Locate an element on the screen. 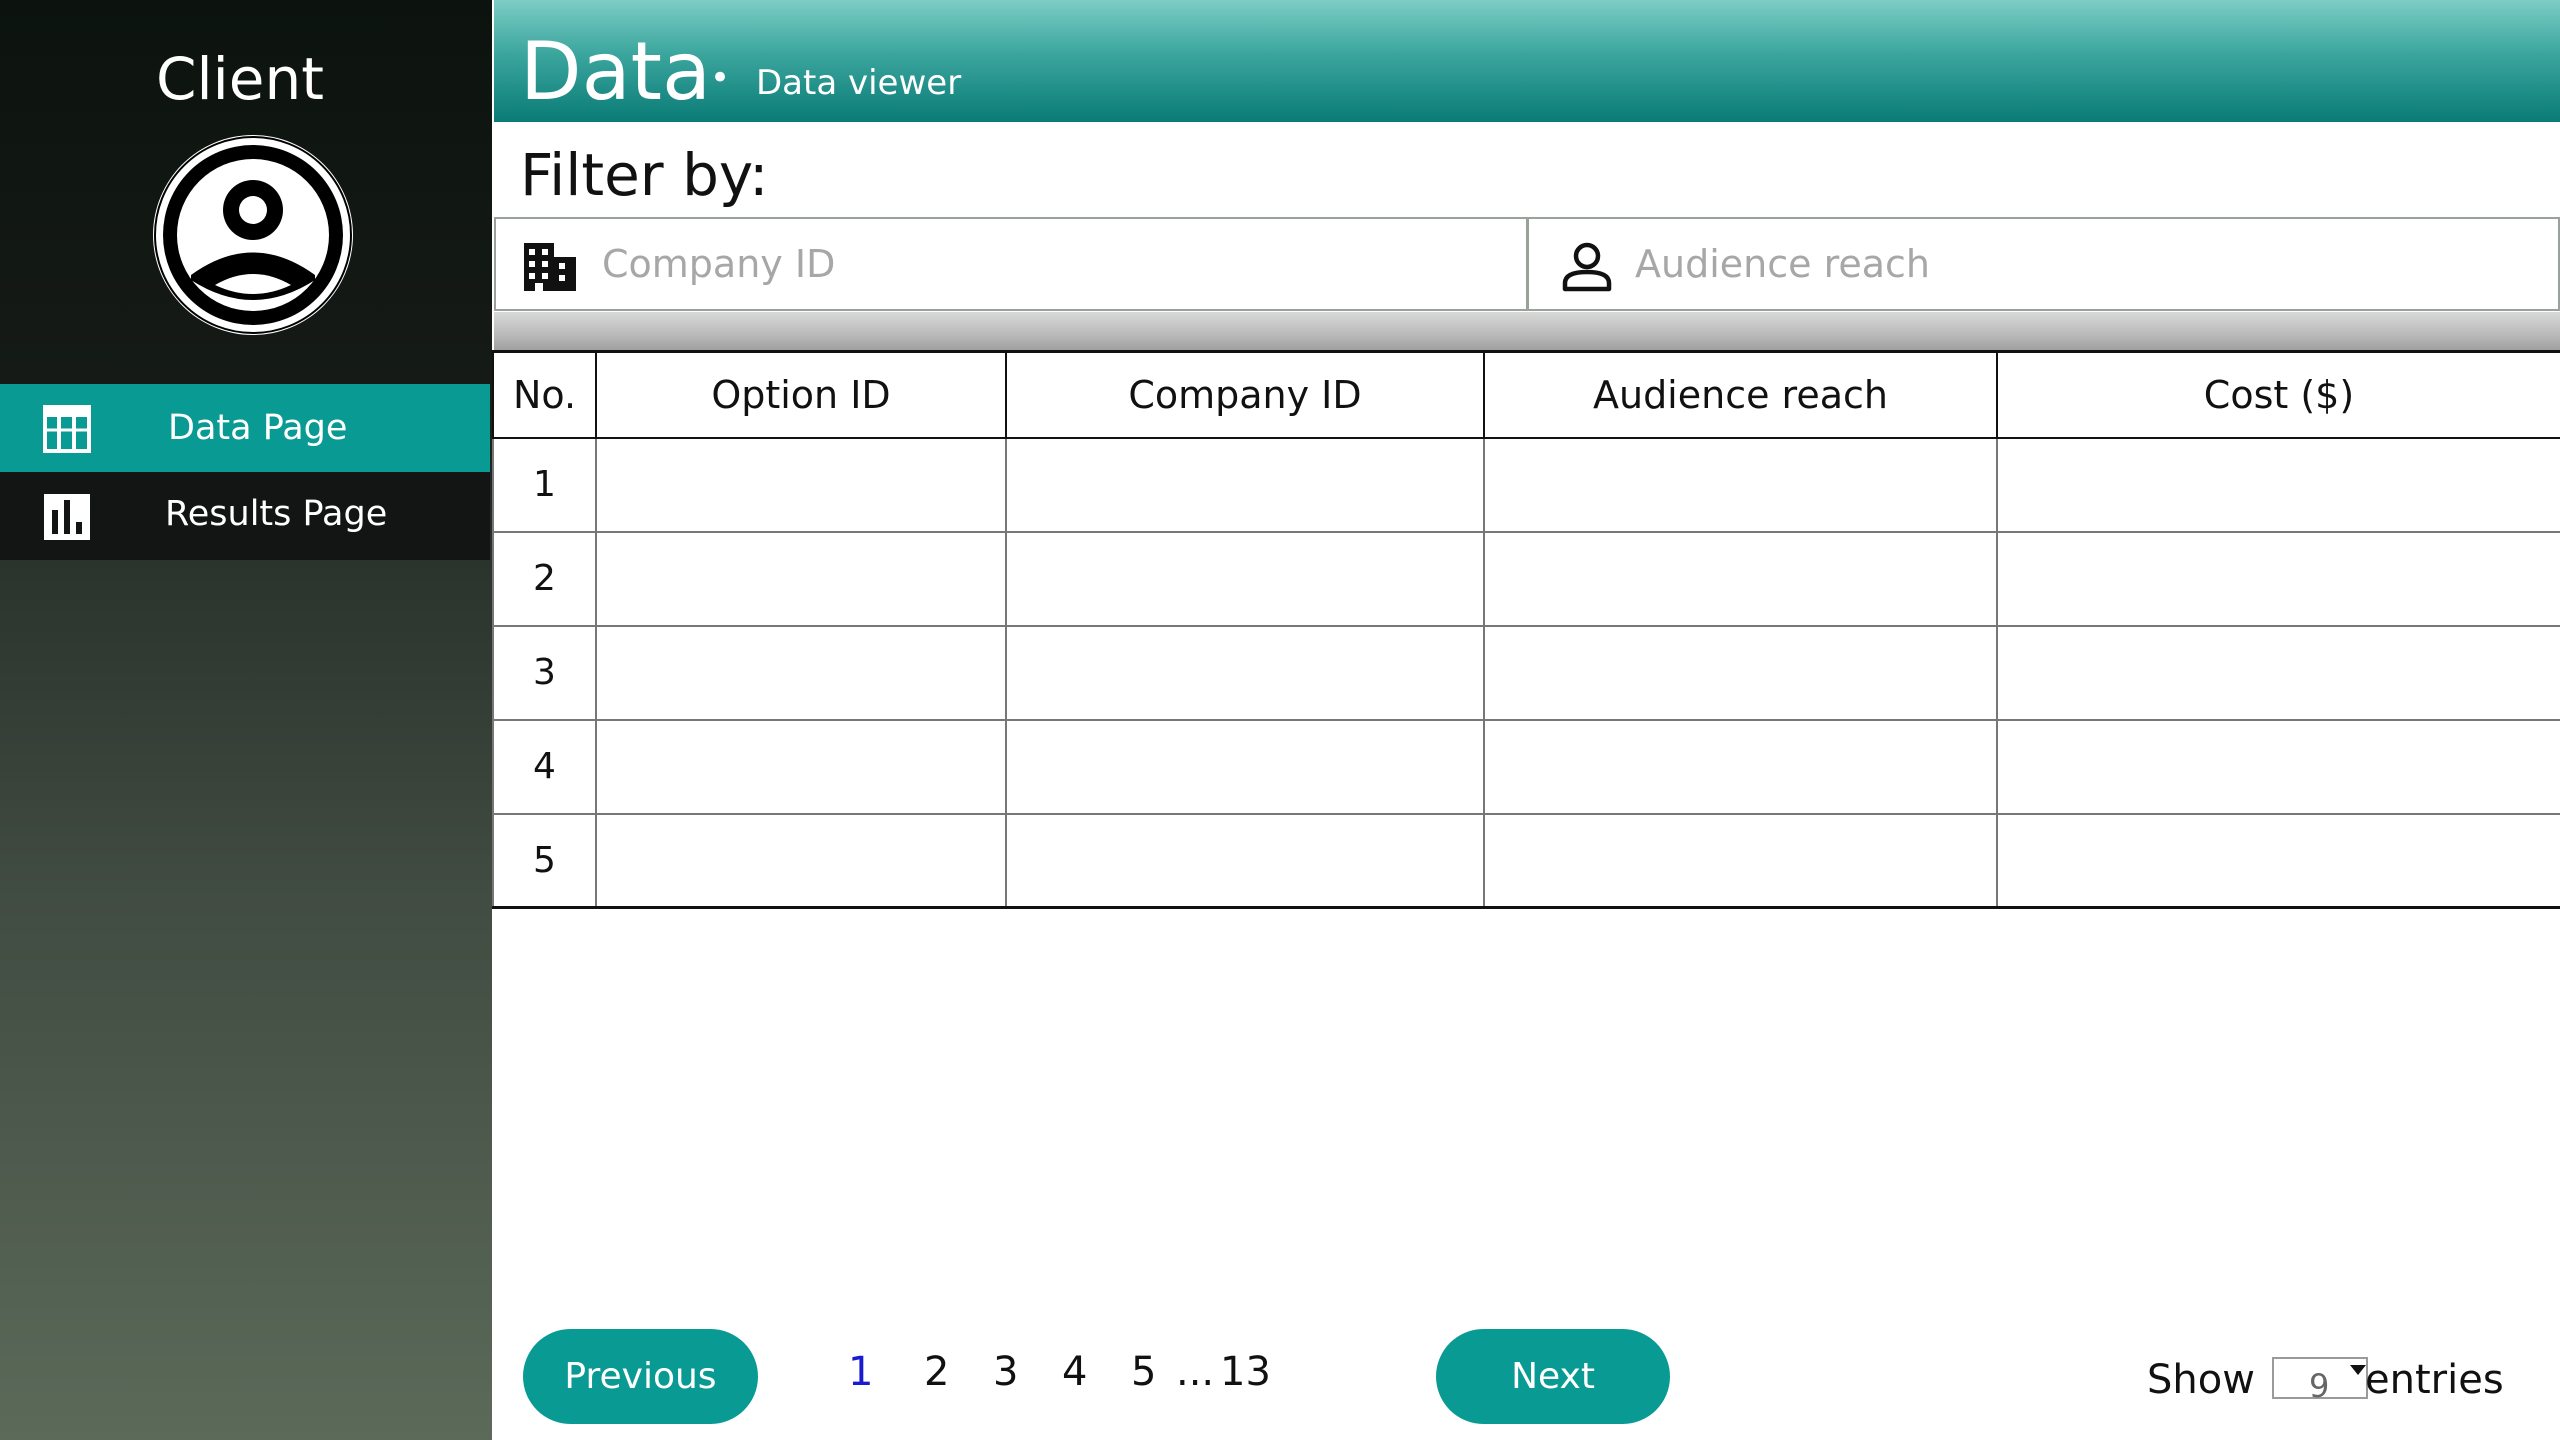 Image resolution: width=2560 pixels, height=1440 pixels. page-link-3: 3 is located at coordinates (1005, 1372).